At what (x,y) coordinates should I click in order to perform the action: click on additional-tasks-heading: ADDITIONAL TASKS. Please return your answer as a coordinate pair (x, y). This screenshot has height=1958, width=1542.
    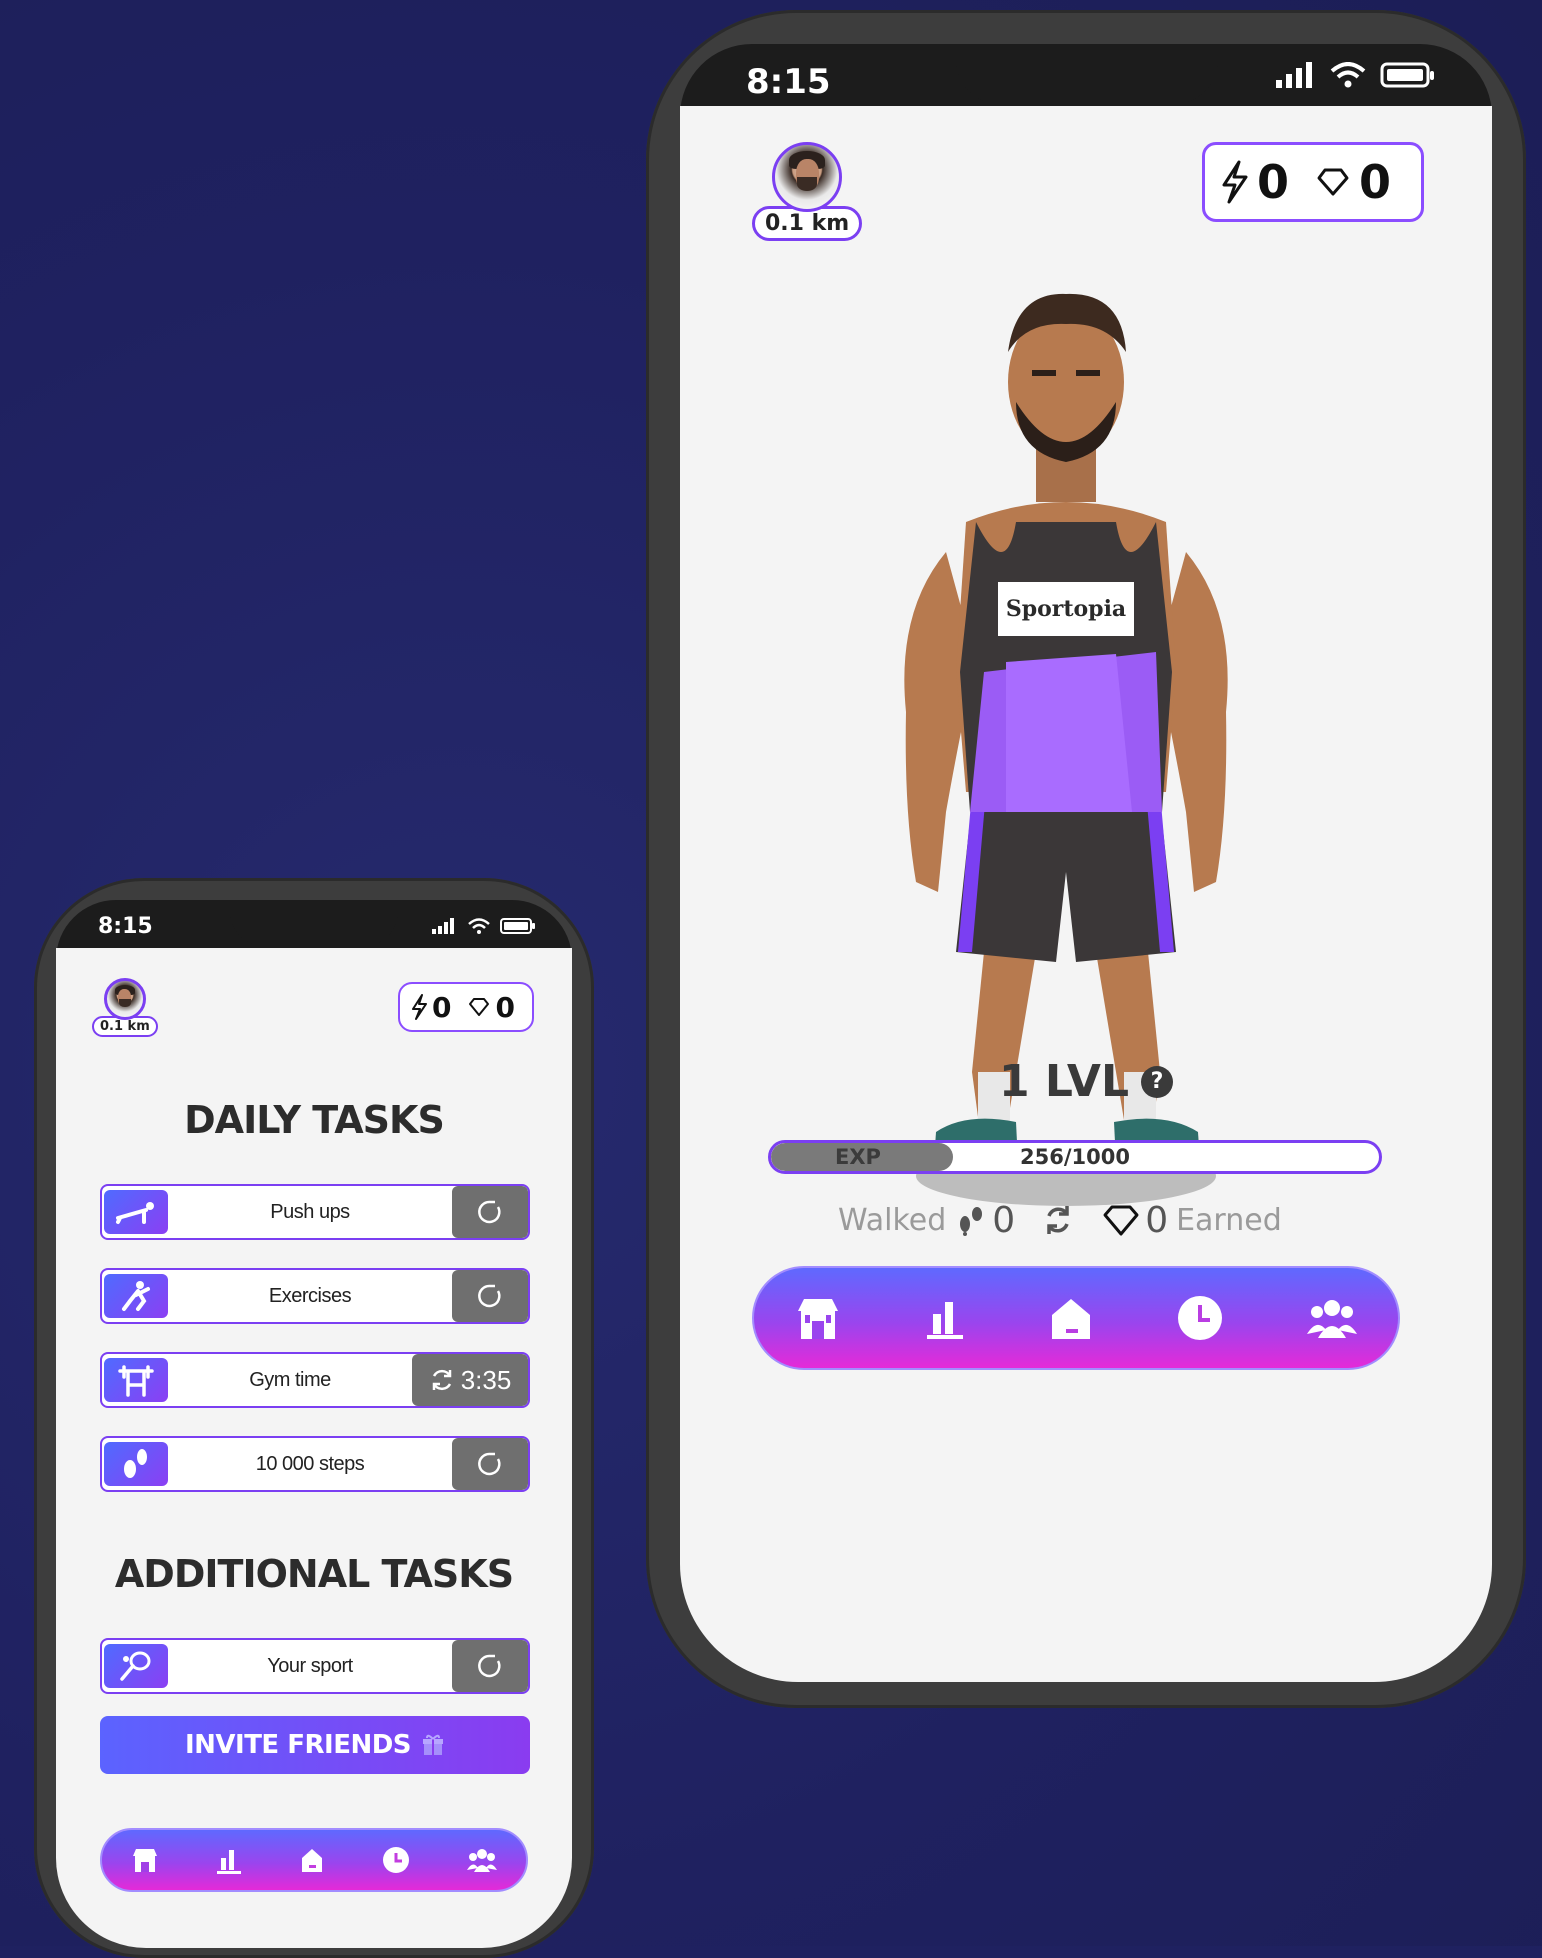
    Looking at the image, I should click on (314, 1574).